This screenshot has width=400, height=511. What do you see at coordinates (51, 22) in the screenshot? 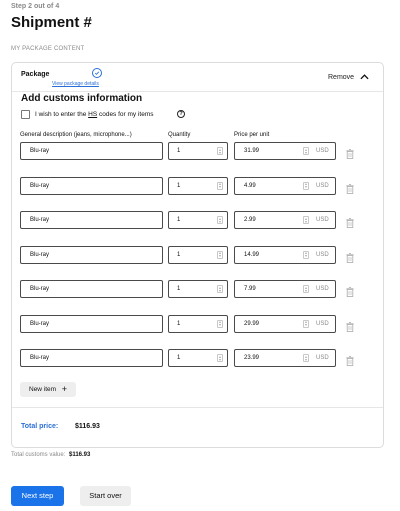
I see `page-title: Shipment #` at bounding box center [51, 22].